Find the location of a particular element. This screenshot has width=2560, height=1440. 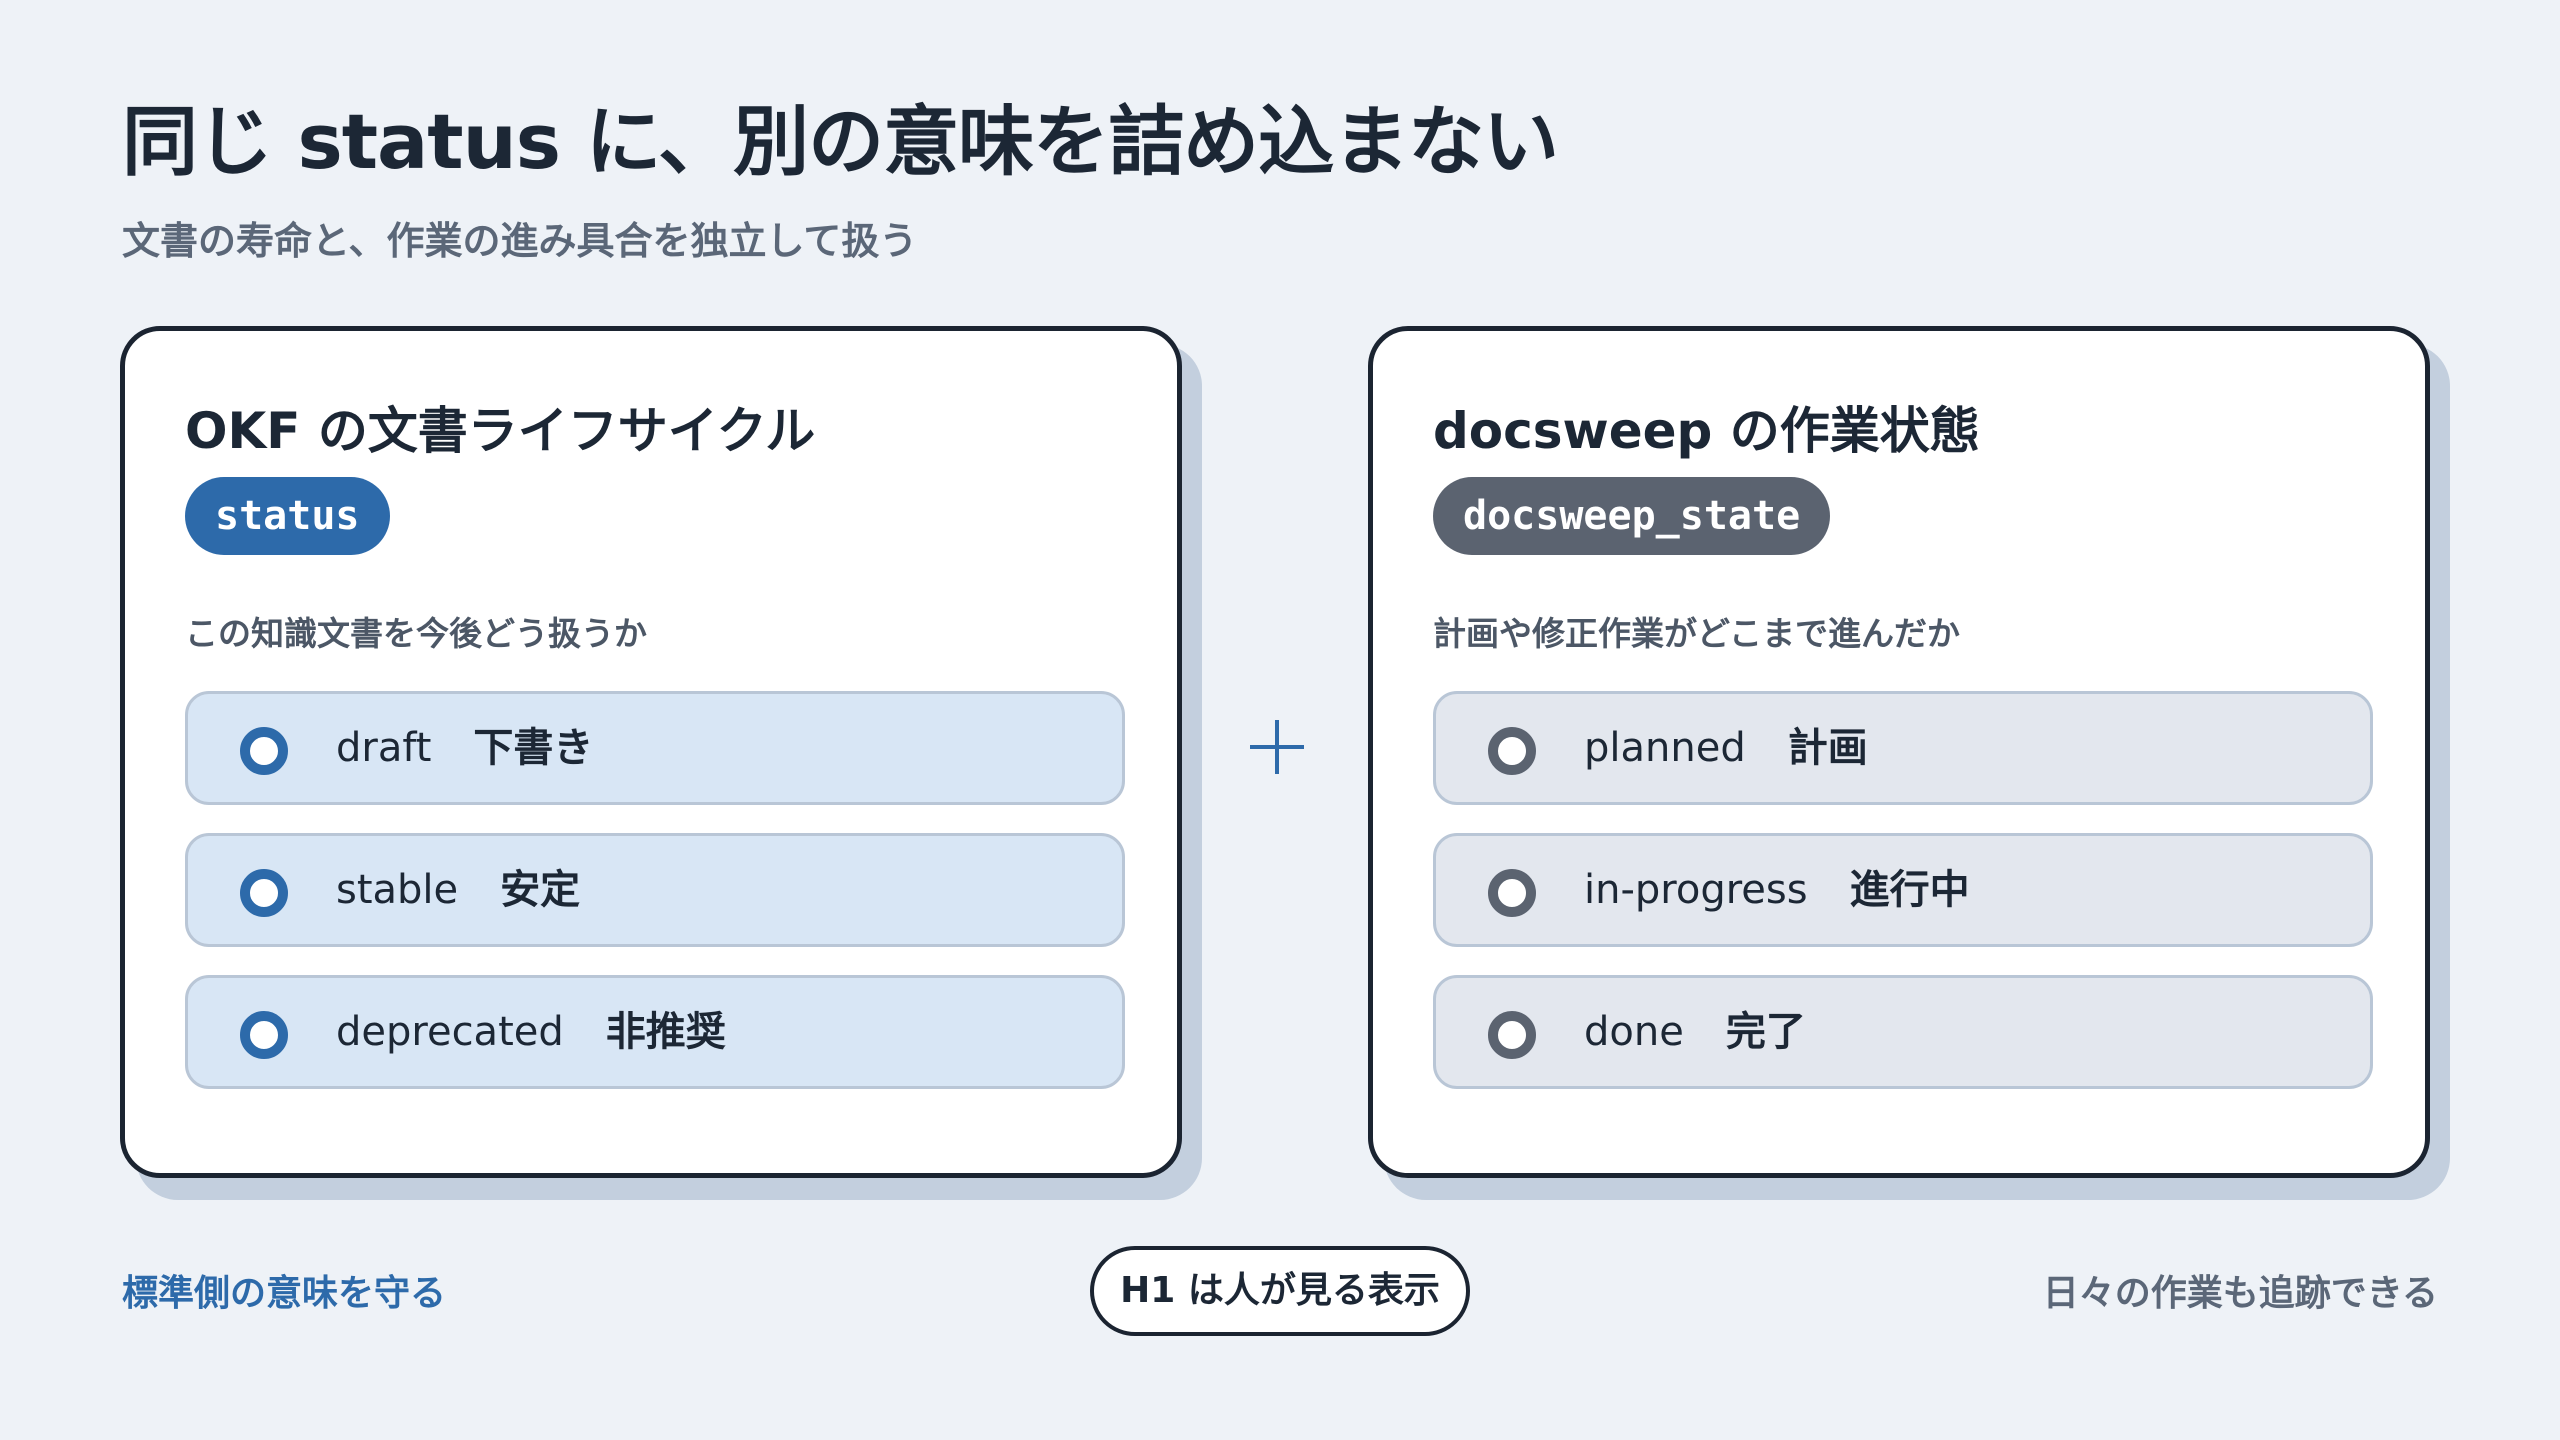

option-done: done 完了 is located at coordinates (1903, 1032).